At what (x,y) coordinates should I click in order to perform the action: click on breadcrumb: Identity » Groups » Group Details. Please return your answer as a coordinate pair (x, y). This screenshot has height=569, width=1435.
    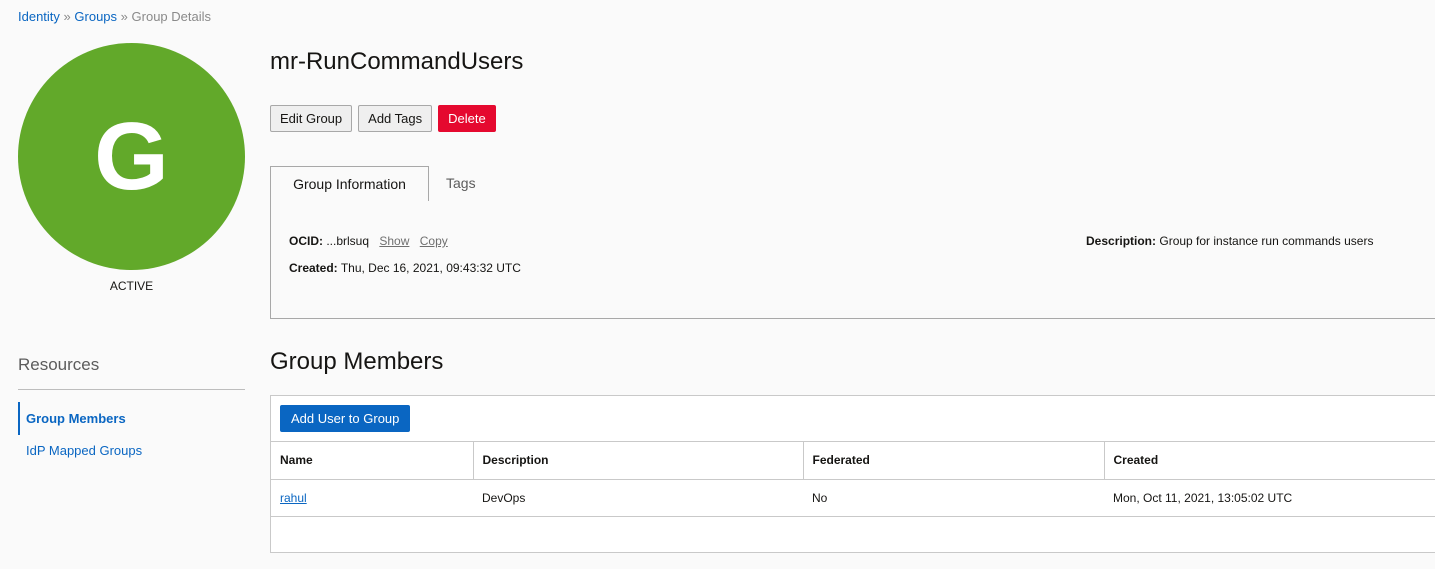
    Looking at the image, I should click on (114, 16).